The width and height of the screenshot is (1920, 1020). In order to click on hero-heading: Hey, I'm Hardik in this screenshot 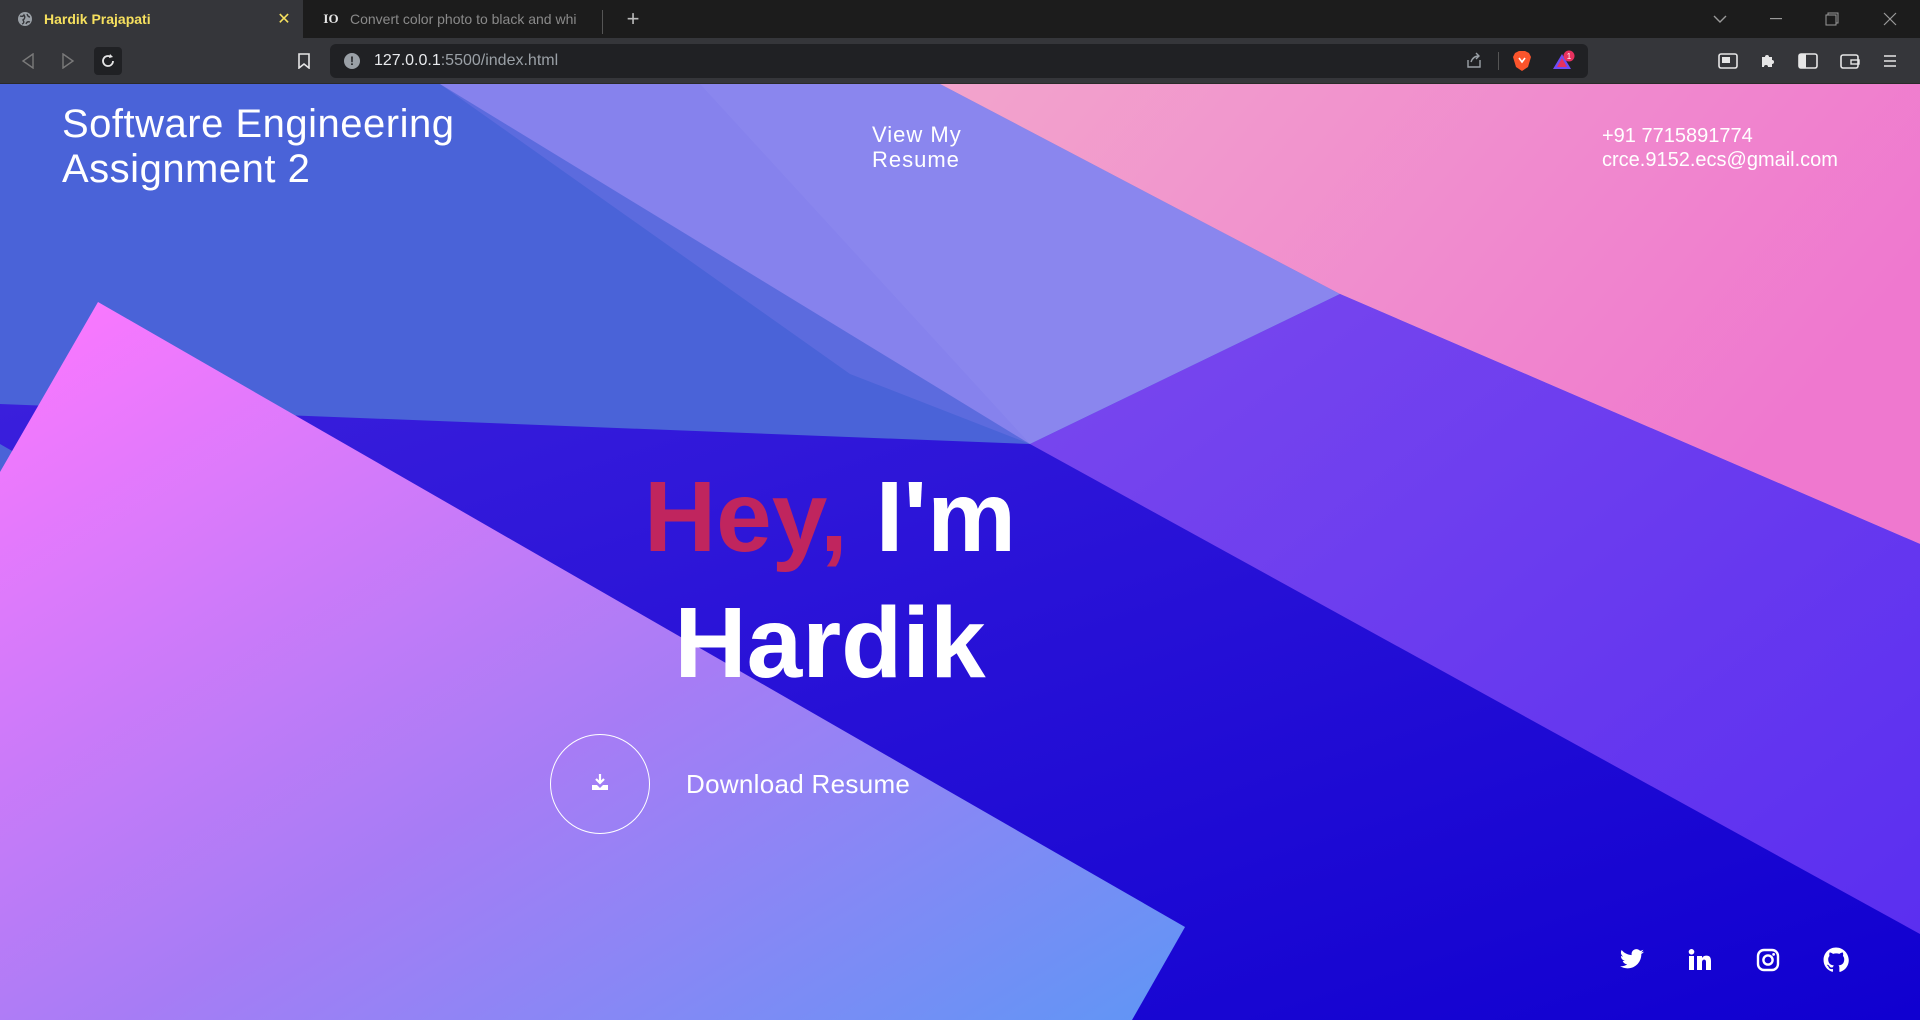, I will do `click(830, 580)`.